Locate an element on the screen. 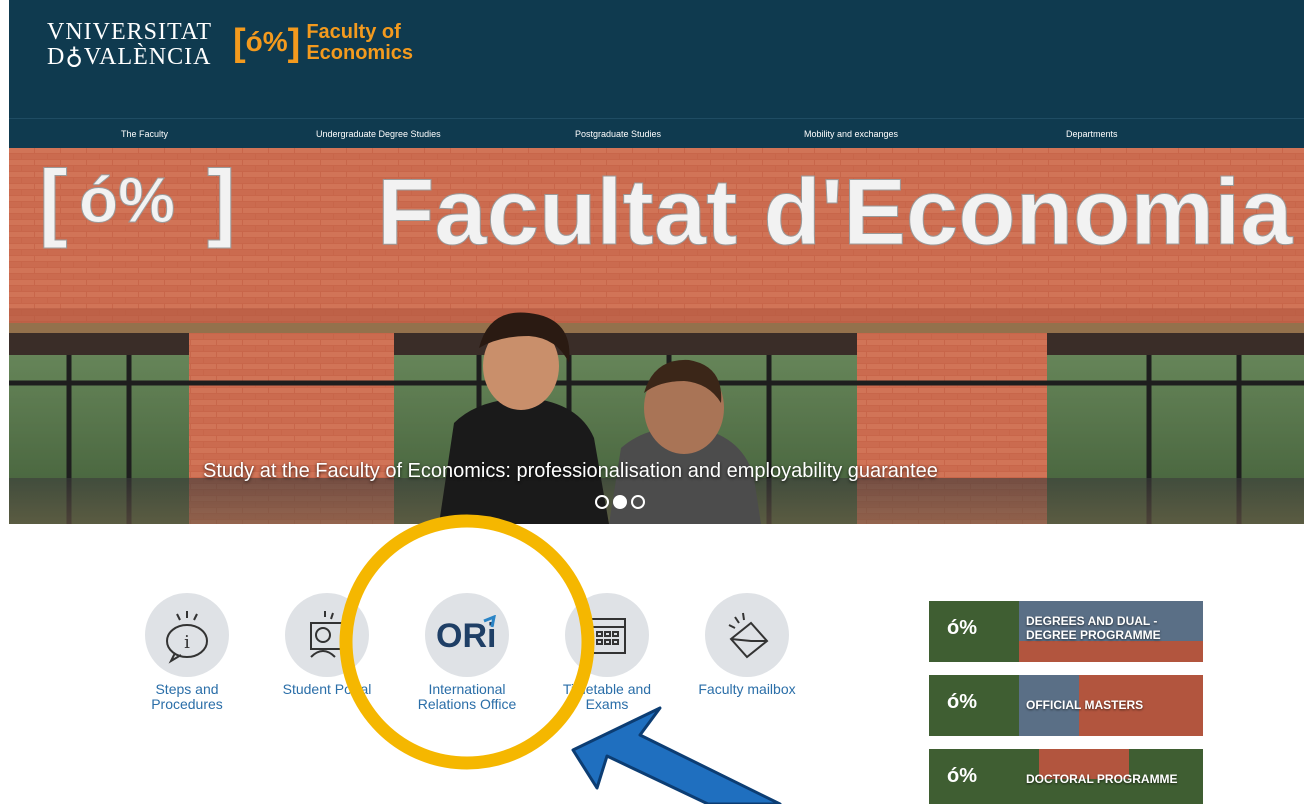  faculty-mark-icon: [ó%] is located at coordinates (267, 43).